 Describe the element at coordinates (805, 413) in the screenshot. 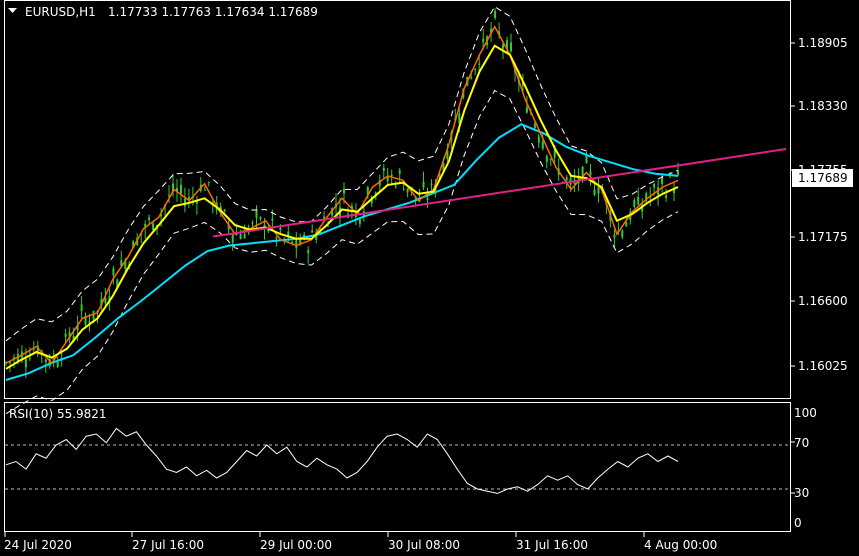

I see `rsi-level-label: 100` at that location.